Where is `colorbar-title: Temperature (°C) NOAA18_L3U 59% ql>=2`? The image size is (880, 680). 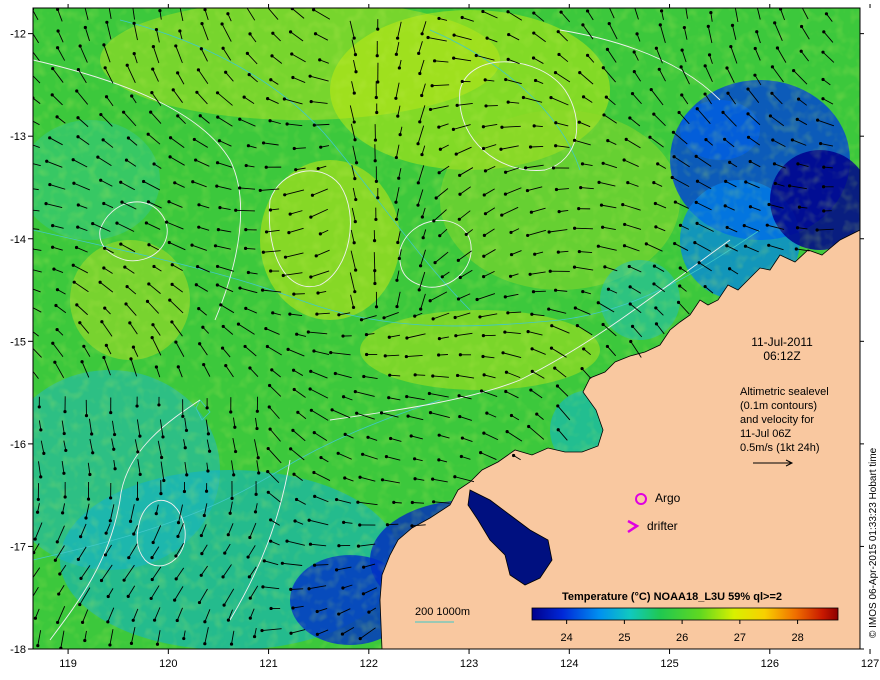 colorbar-title: Temperature (°C) NOAA18_L3U 59% ql>=2 is located at coordinates (672, 597).